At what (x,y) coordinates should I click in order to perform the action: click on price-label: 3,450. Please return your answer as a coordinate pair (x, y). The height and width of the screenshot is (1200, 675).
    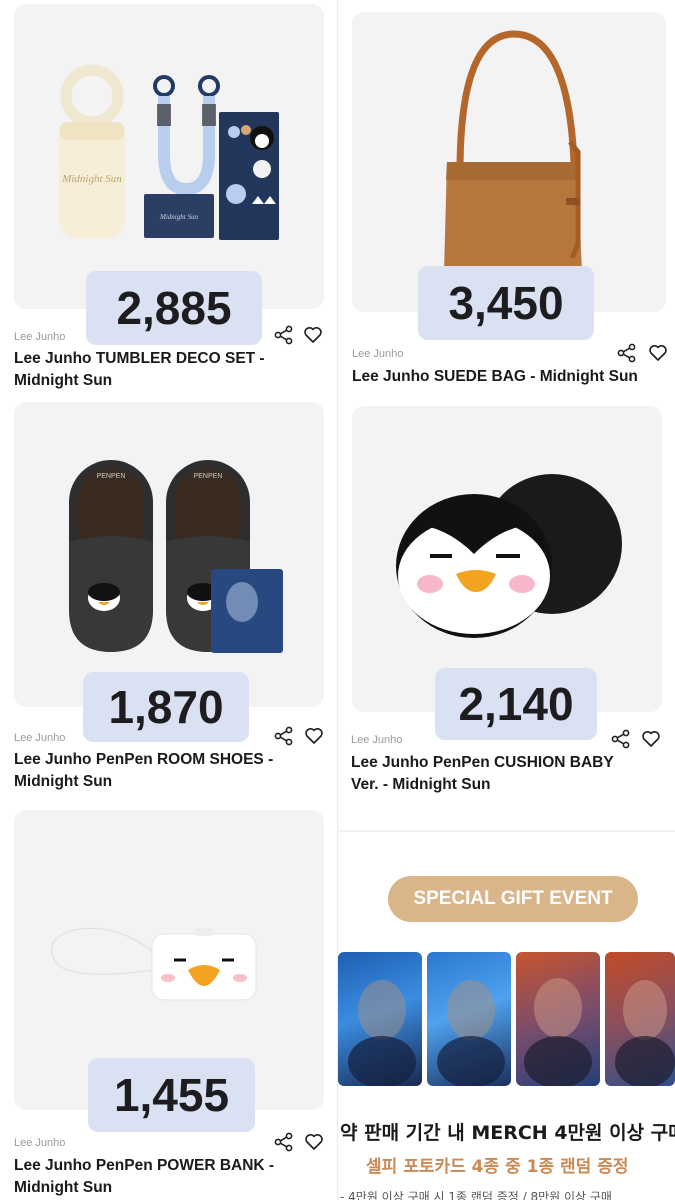
    Looking at the image, I should click on (506, 303).